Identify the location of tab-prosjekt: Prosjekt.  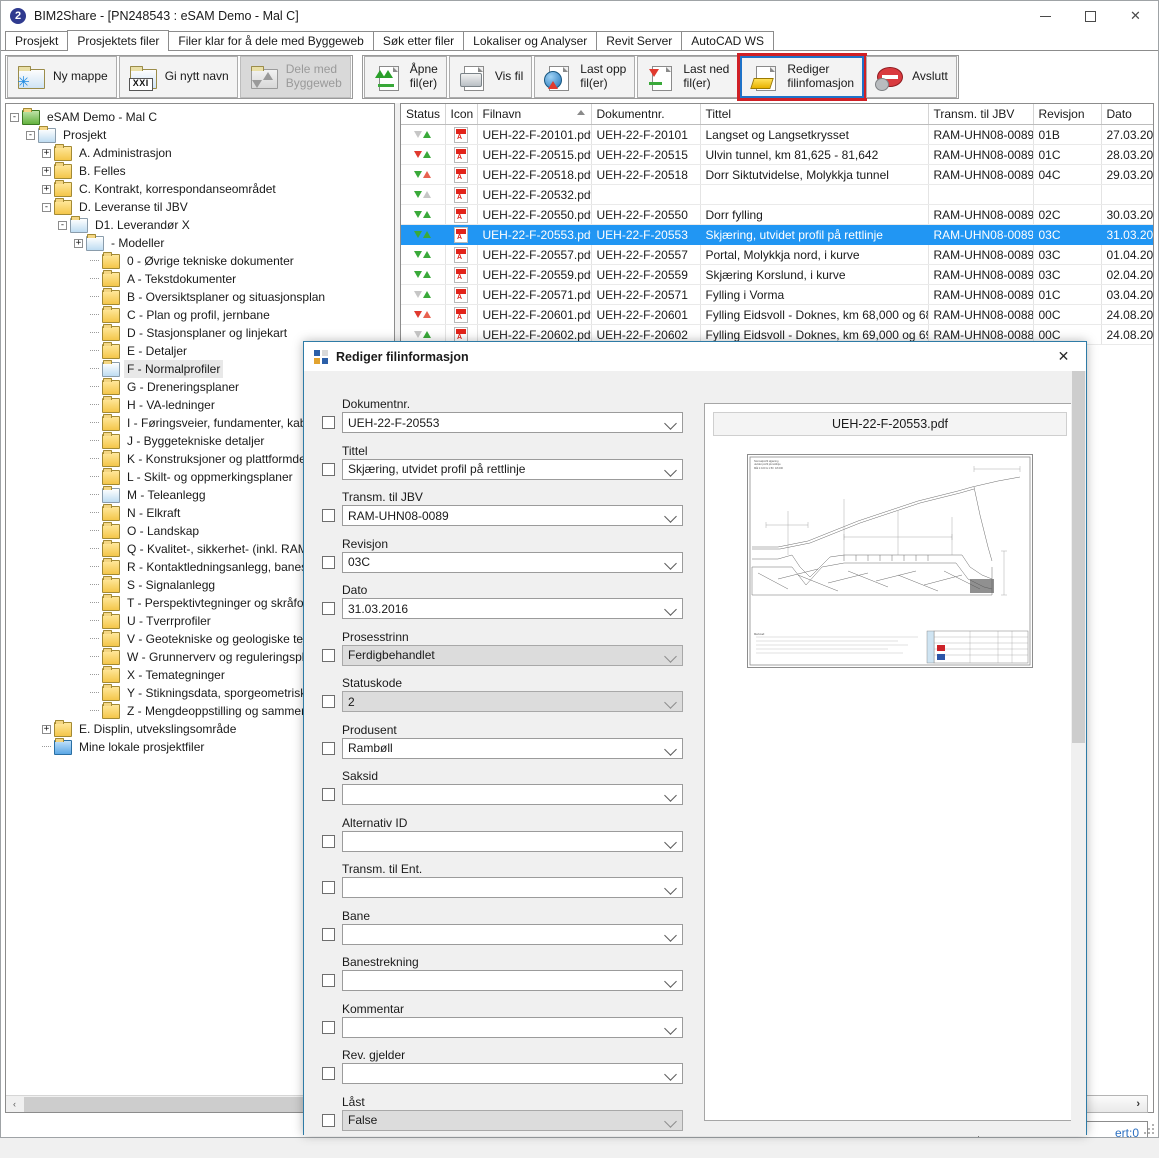
(37, 40).